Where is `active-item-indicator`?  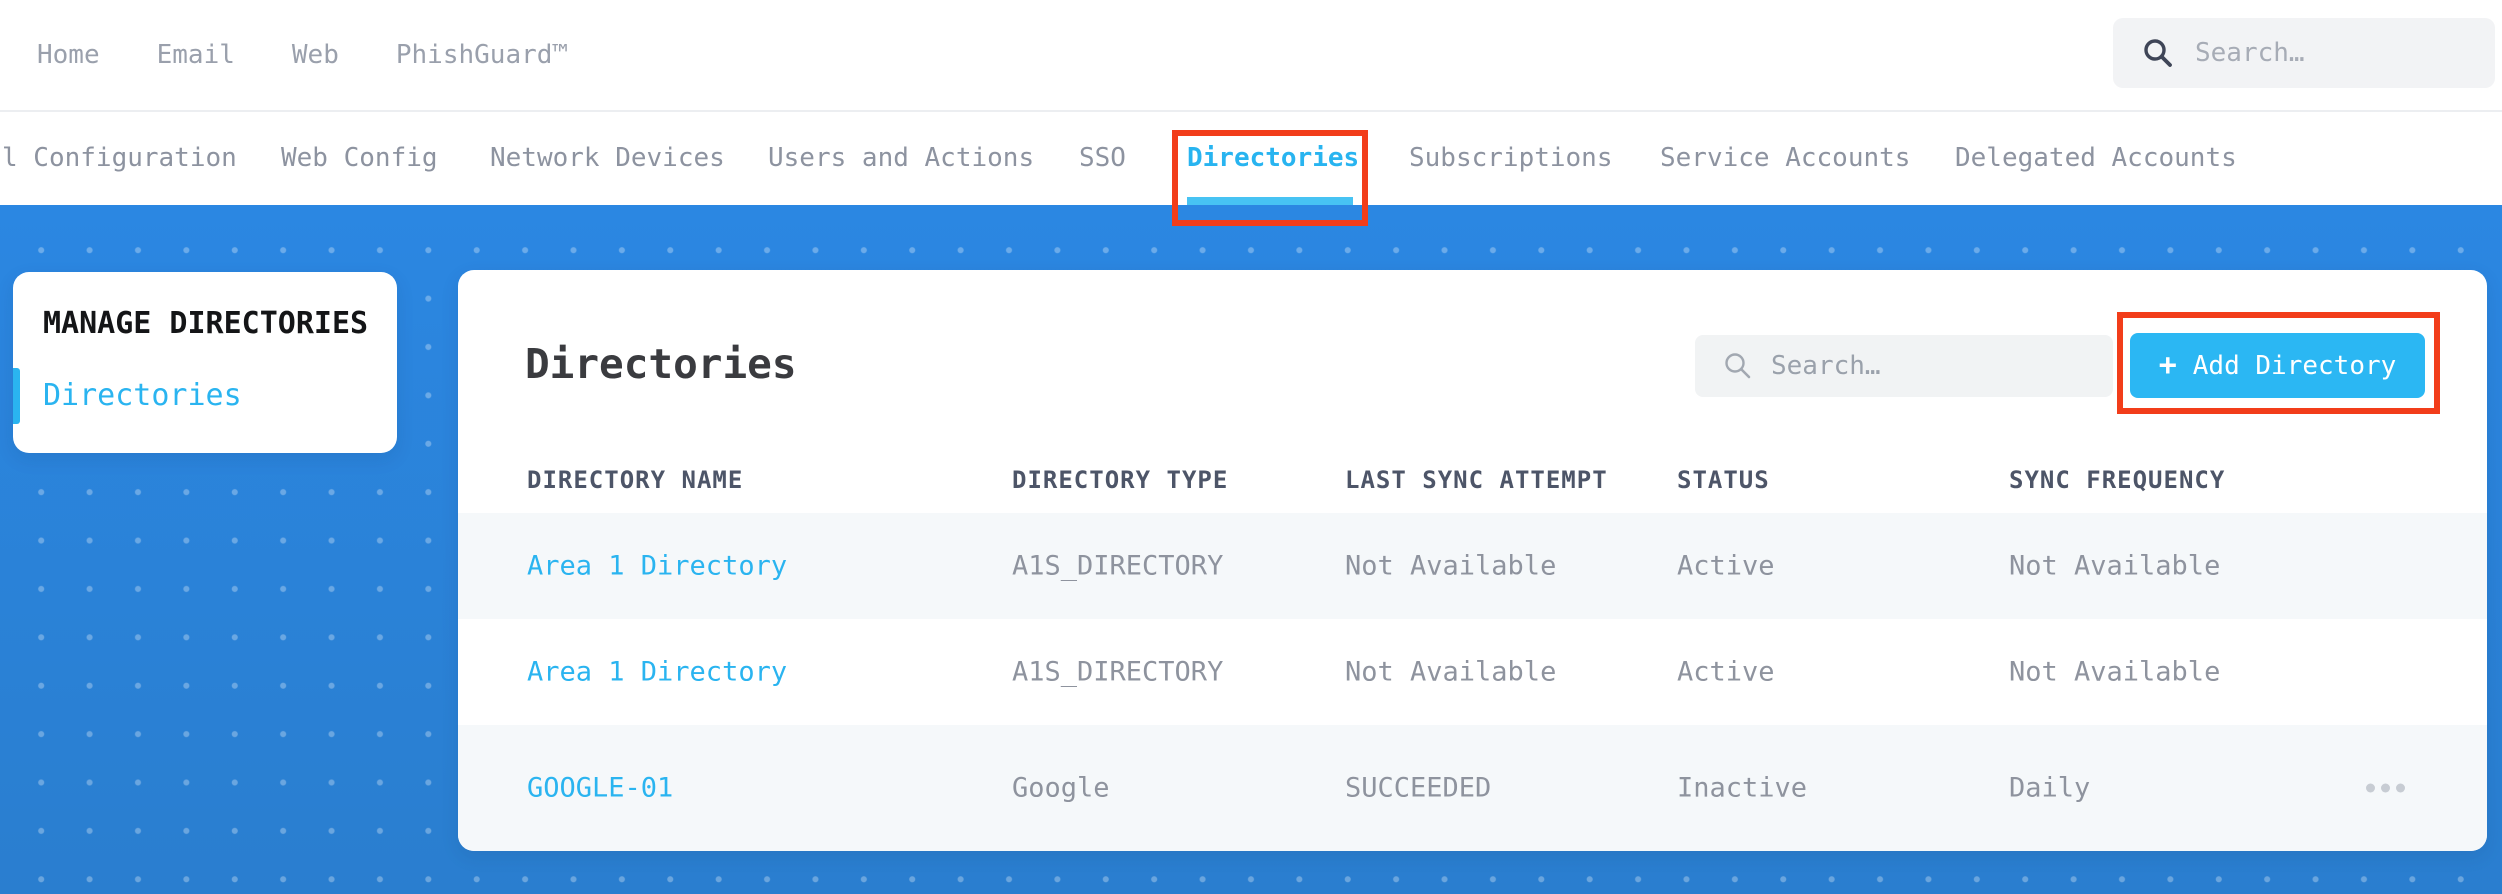
active-item-indicator is located at coordinates (16, 396).